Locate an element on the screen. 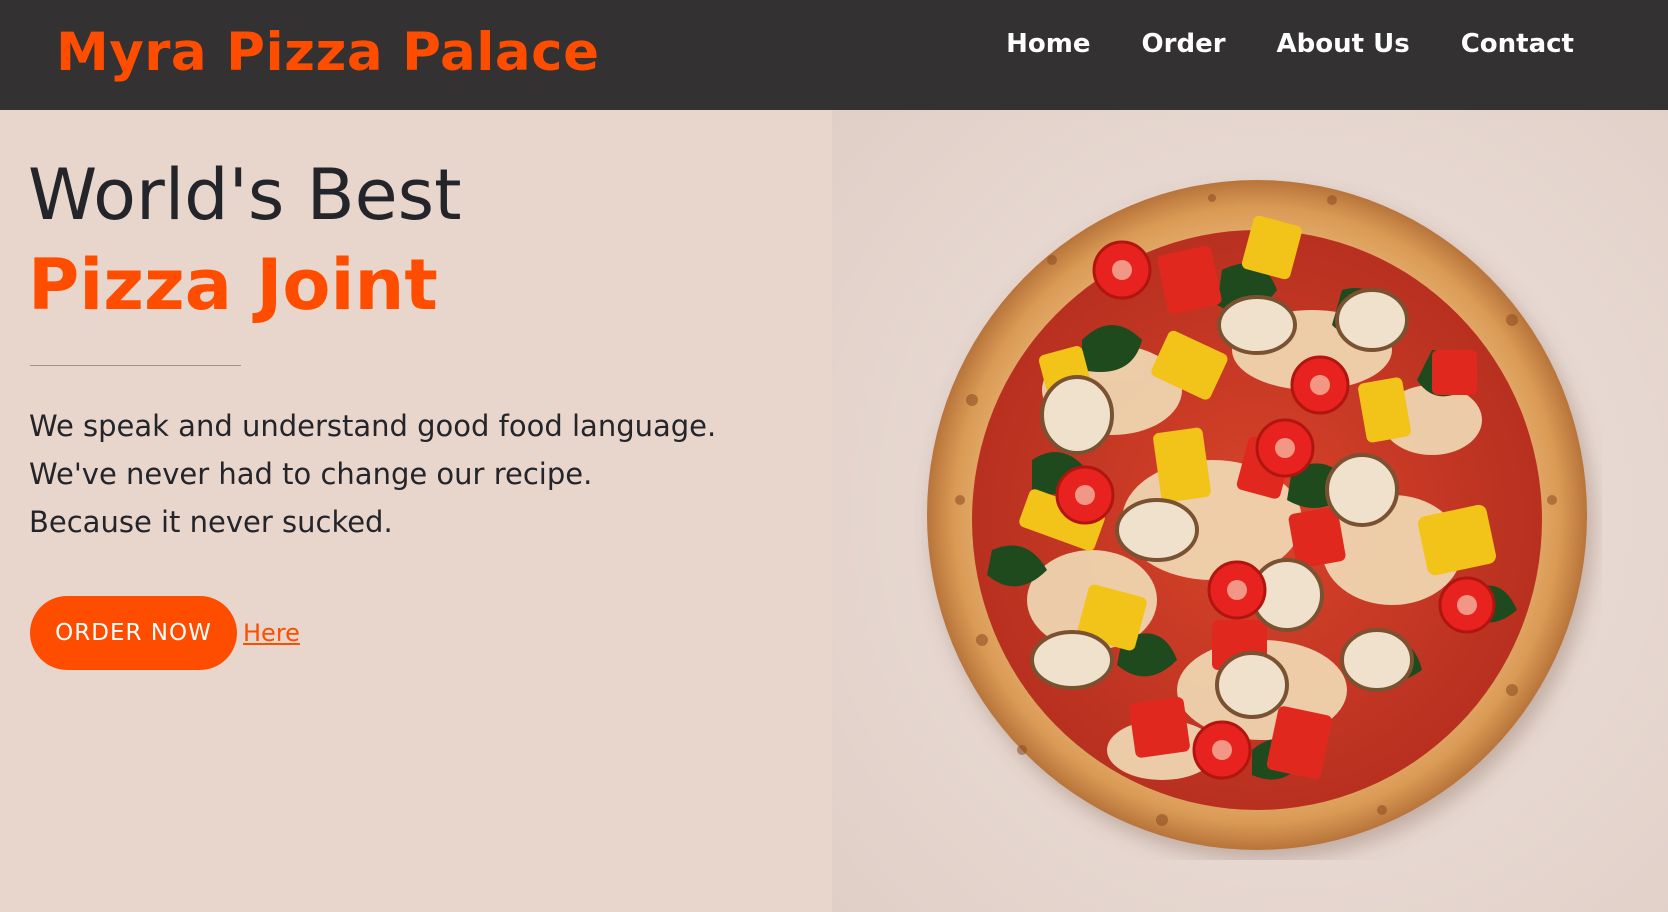 The image size is (1668, 912). main-nav: Home Order About Us Contact is located at coordinates (1290, 44).